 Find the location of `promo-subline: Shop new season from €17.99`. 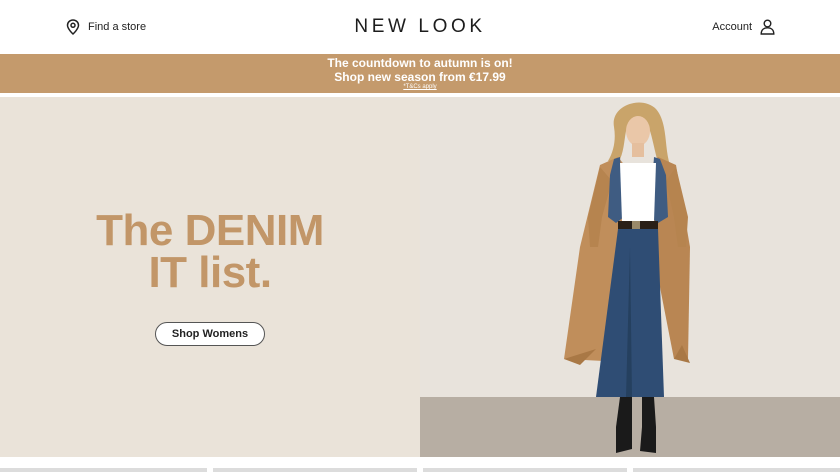

promo-subline: Shop new season from €17.99 is located at coordinates (420, 77).